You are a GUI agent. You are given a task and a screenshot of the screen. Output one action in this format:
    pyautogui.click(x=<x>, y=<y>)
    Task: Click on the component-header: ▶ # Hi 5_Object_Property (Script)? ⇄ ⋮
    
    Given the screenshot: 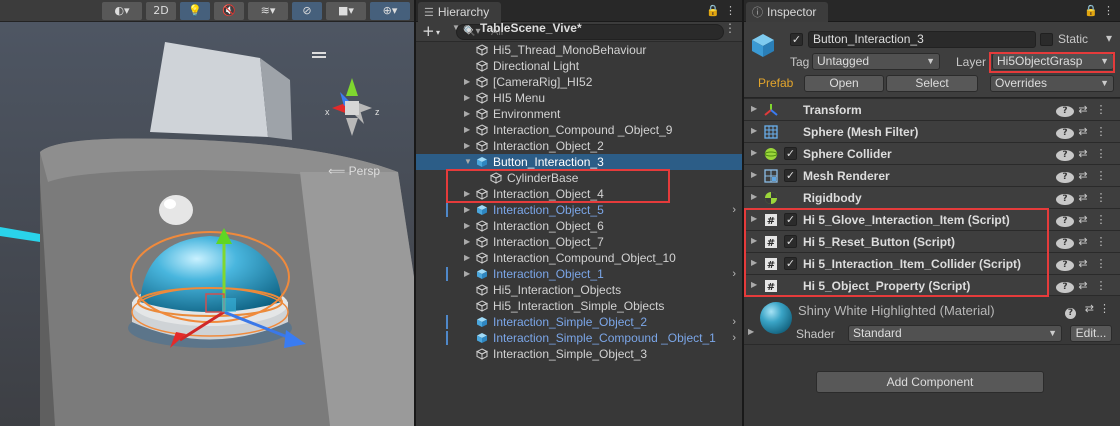 What is the action you would take?
    pyautogui.click(x=932, y=285)
    